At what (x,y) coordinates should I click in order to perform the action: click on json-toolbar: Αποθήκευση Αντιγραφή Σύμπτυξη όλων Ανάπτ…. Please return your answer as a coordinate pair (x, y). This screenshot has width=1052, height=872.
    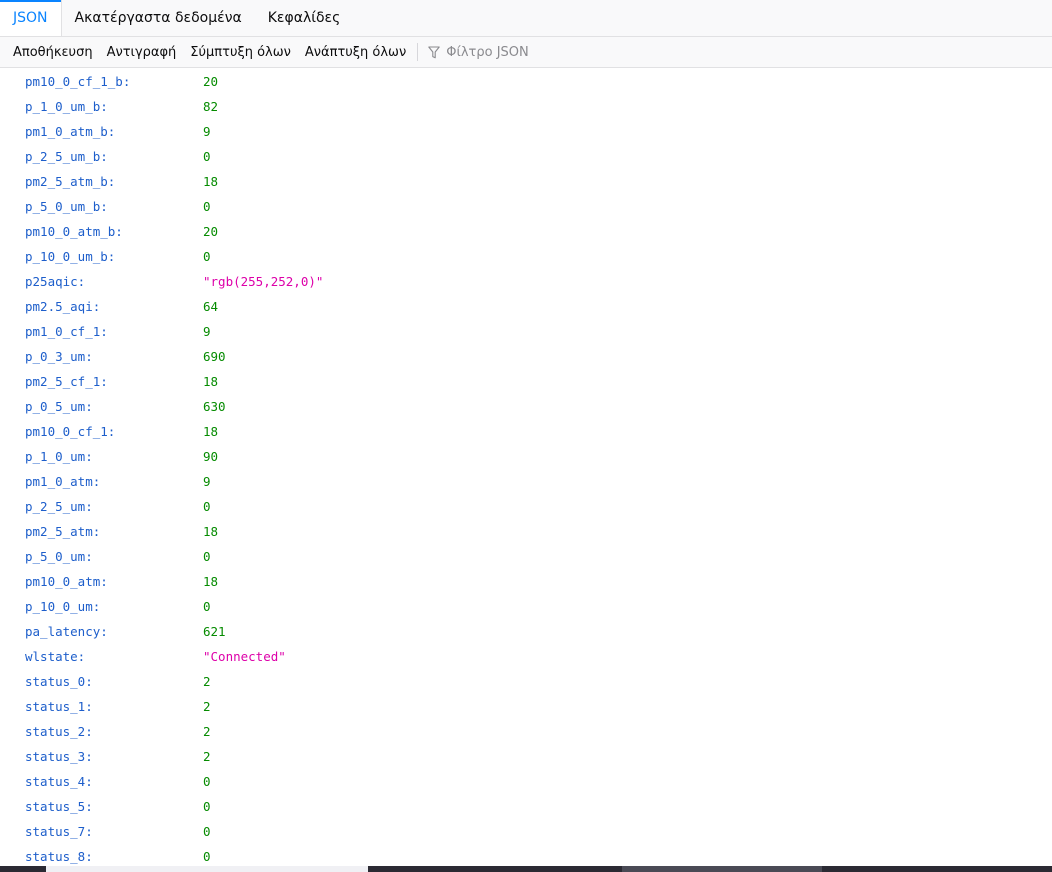
    Looking at the image, I should click on (526, 52).